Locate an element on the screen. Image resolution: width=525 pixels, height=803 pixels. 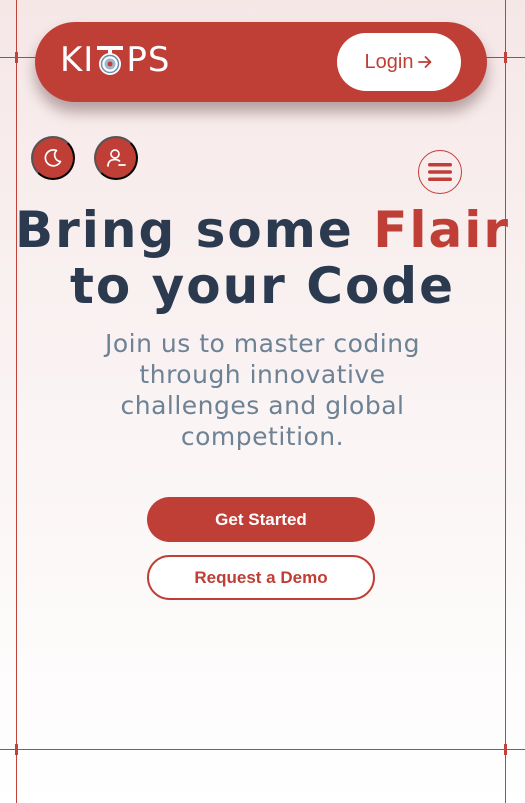
logo-text-right: PS is located at coordinates (148, 60).